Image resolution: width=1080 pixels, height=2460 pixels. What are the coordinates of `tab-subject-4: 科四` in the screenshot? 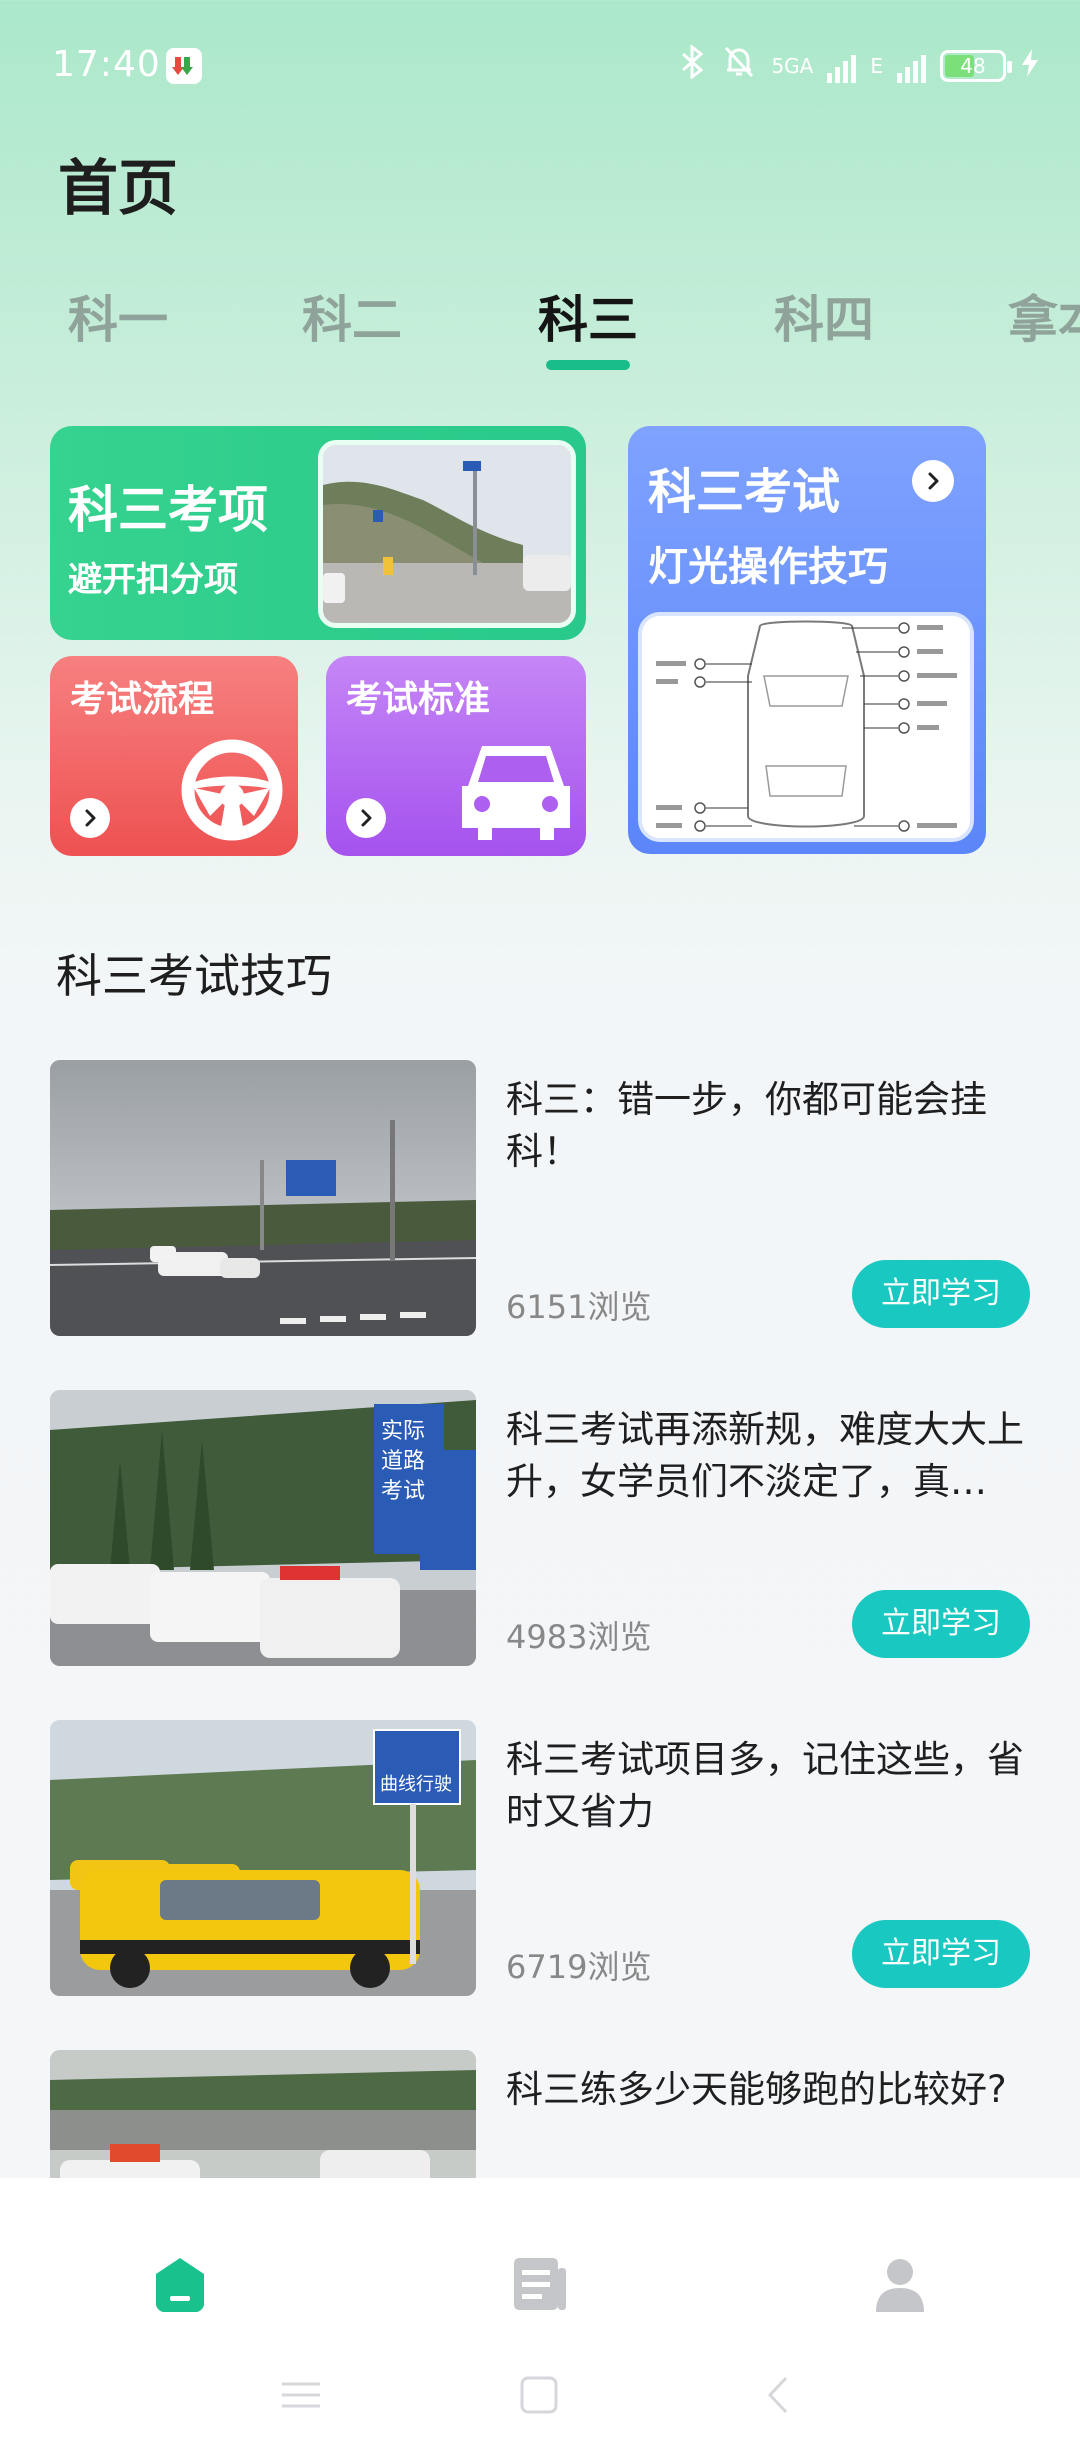 It's located at (824, 316).